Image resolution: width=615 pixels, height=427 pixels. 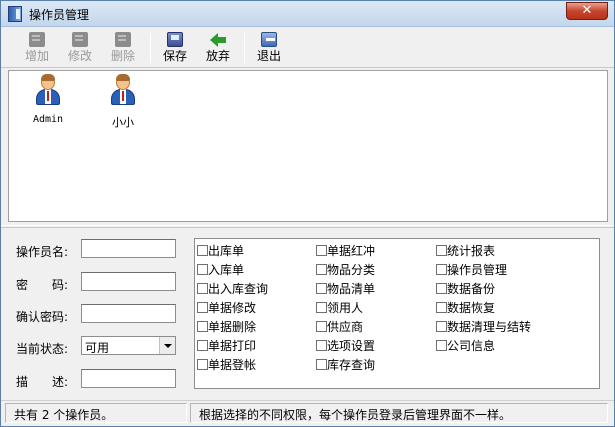 What do you see at coordinates (42, 382) in the screenshot?
I see `description-label: 描 述:` at bounding box center [42, 382].